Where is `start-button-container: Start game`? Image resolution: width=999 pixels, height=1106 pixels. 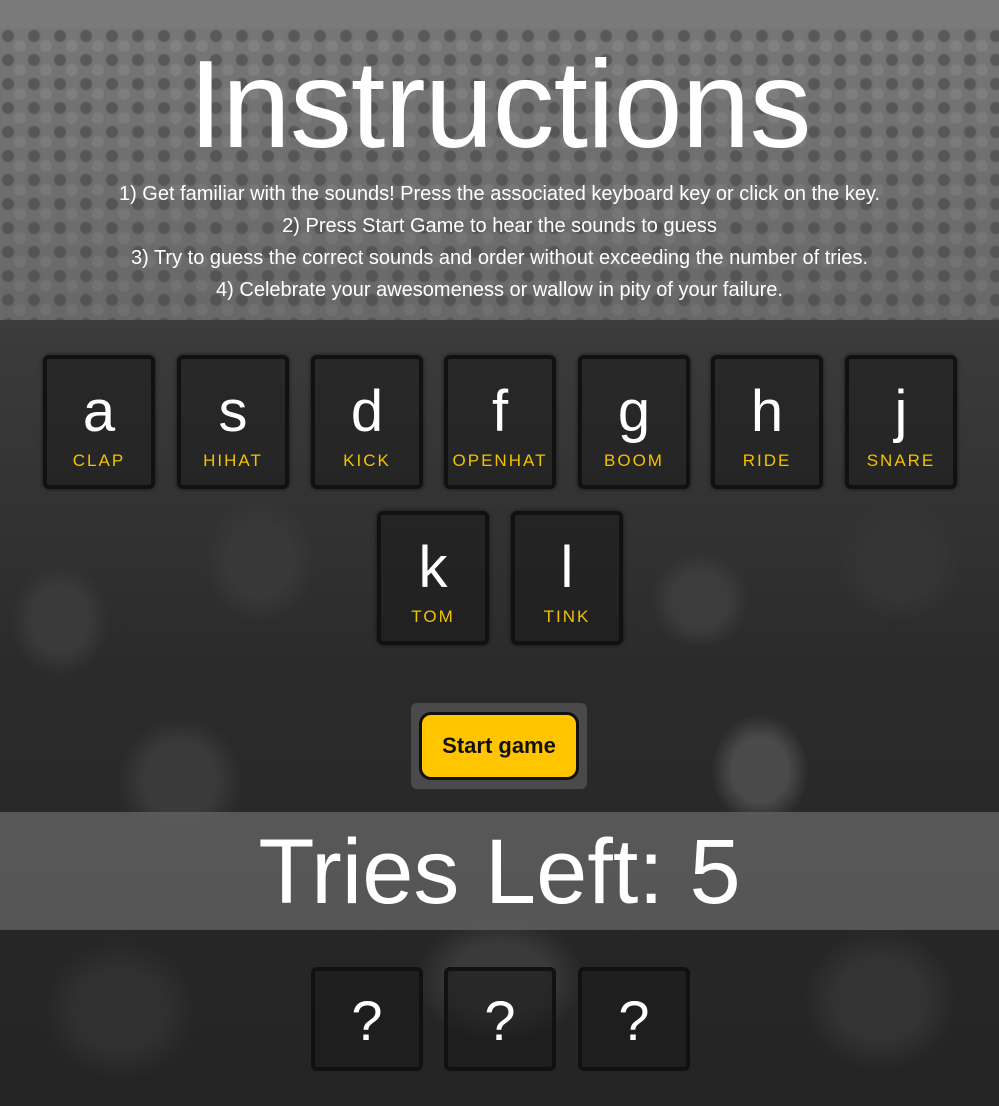 start-button-container: Start game is located at coordinates (499, 746).